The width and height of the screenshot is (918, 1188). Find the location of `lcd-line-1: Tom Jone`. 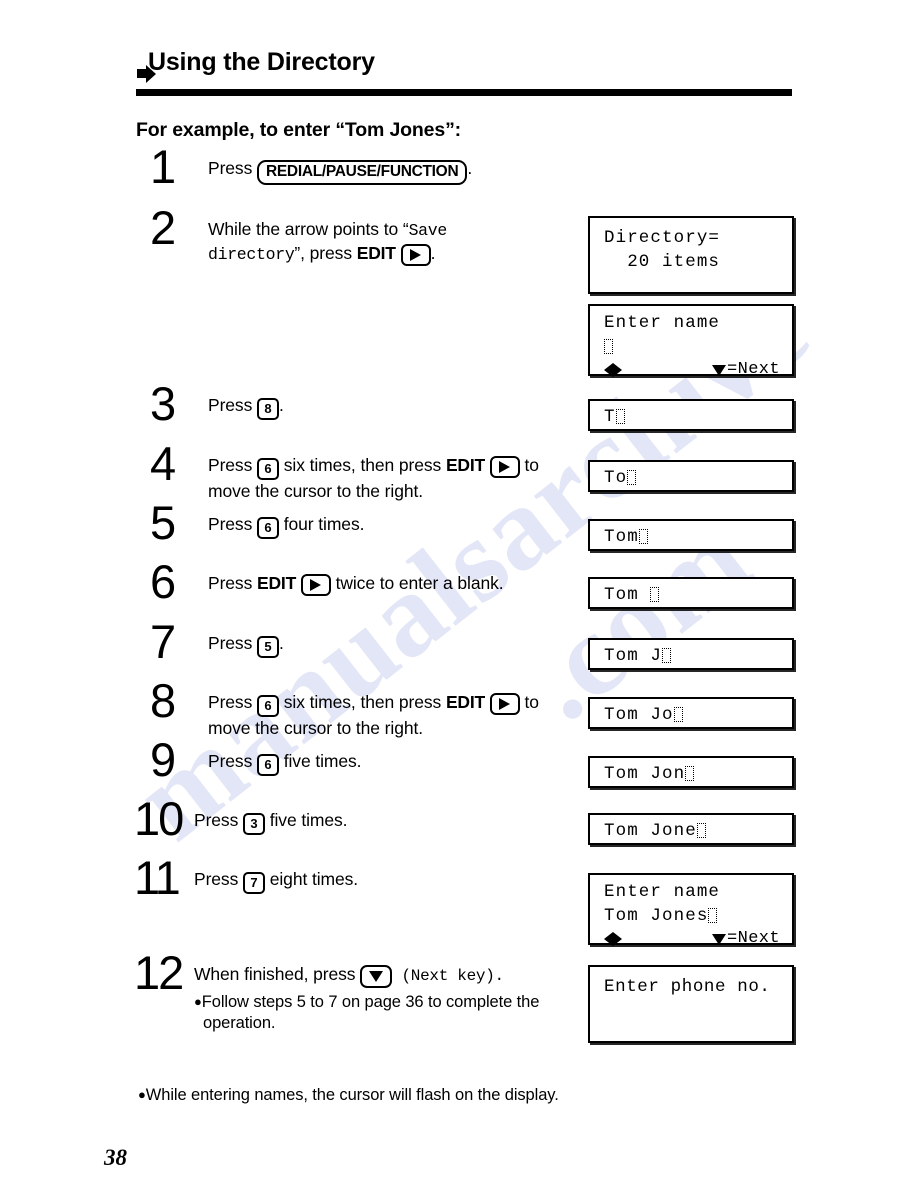

lcd-line-1: Tom Jone is located at coordinates (698, 831).